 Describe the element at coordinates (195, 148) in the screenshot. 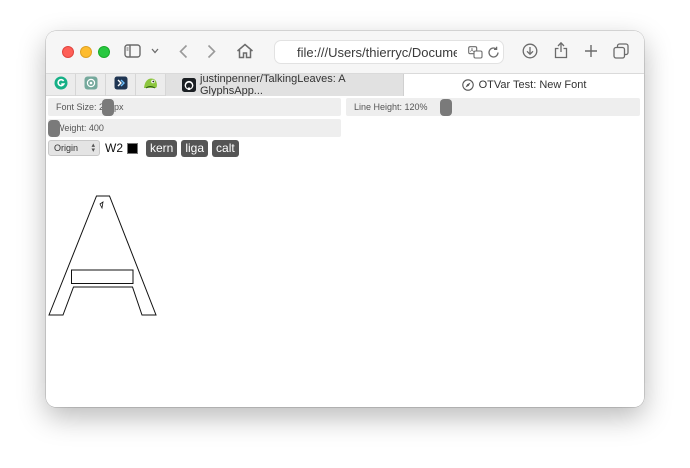

I see `liga-toggle-button: liga` at that location.